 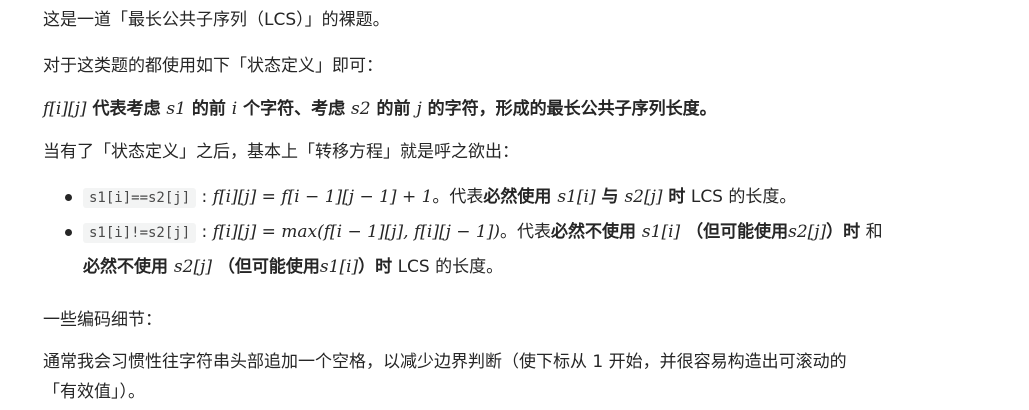 What do you see at coordinates (140, 233) in the screenshot?
I see `inline-code: s1[i]!=s2[j]` at bounding box center [140, 233].